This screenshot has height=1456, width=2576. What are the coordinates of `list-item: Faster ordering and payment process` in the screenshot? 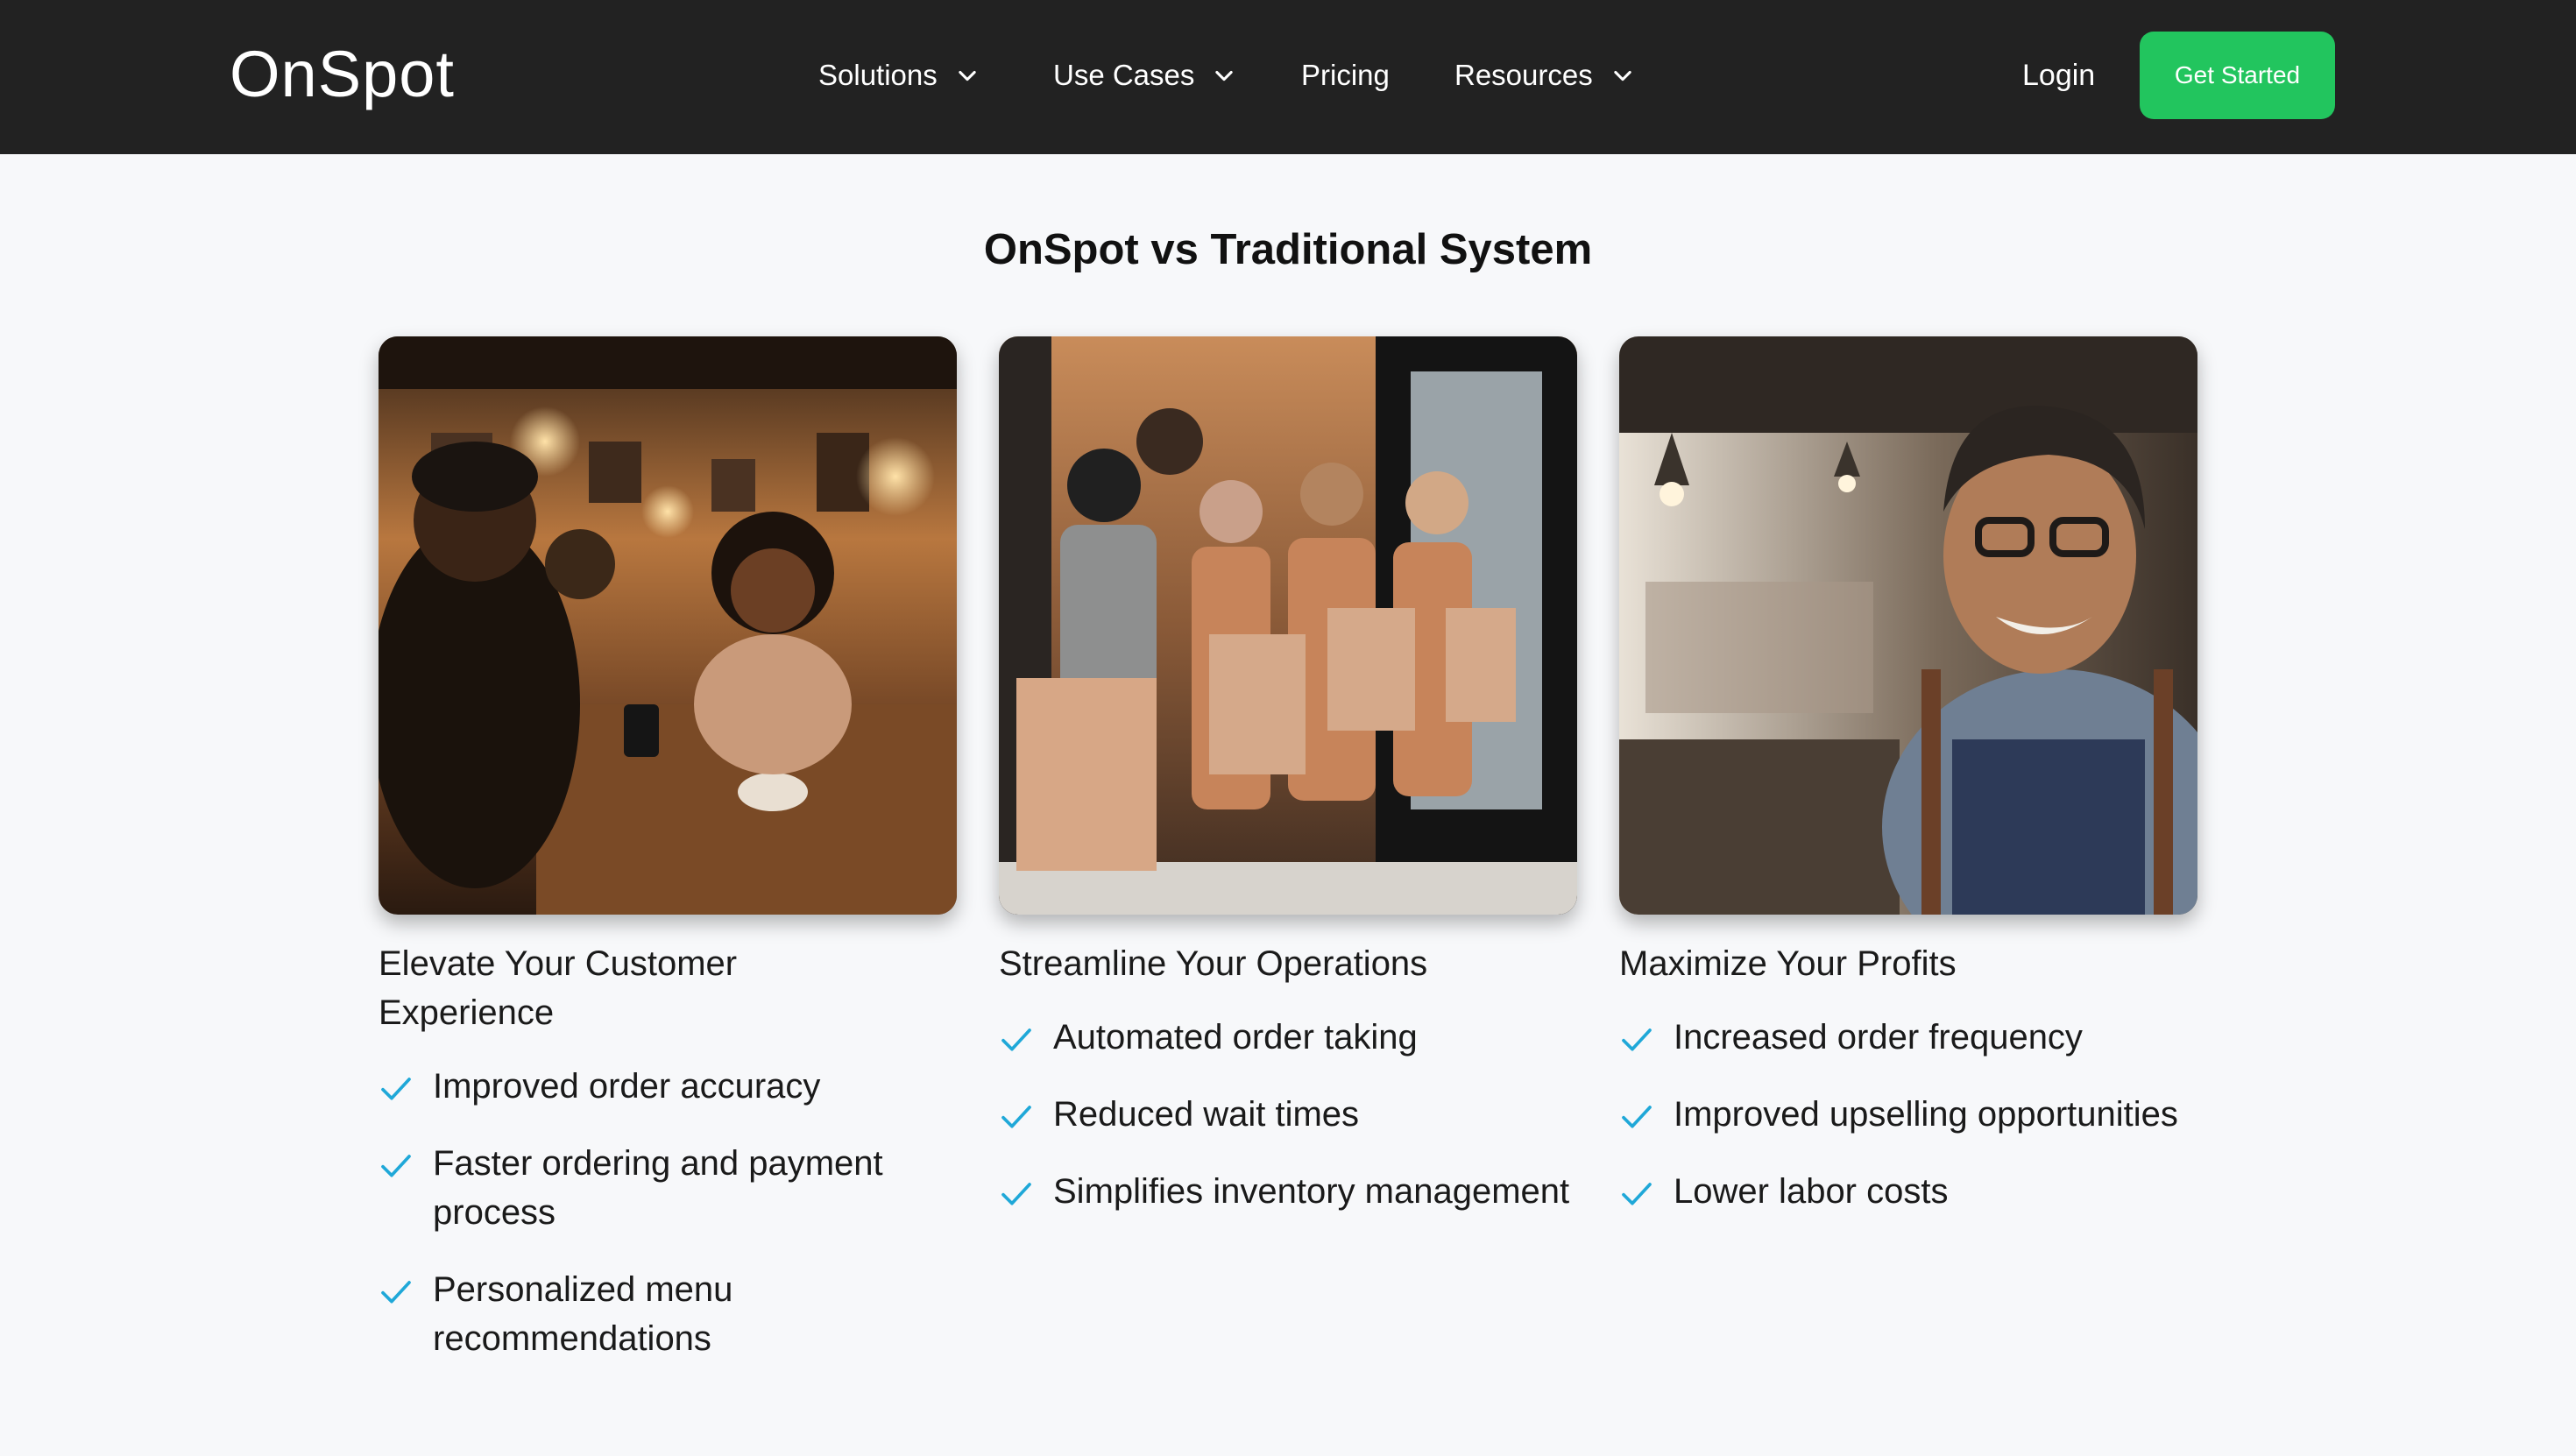 It's located at (668, 1188).